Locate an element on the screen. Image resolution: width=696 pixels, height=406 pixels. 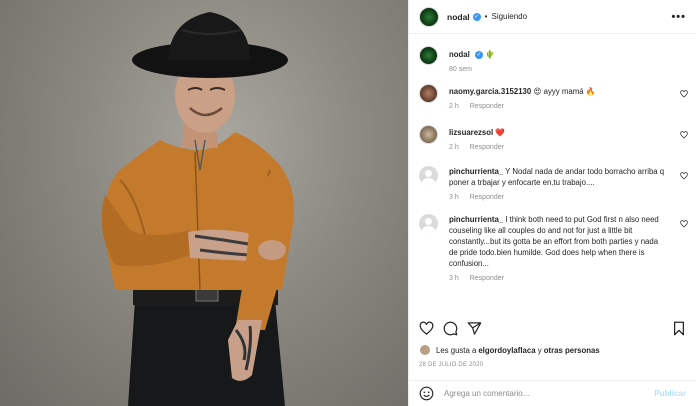
more-options-icon: ••• is located at coordinates (678, 17).